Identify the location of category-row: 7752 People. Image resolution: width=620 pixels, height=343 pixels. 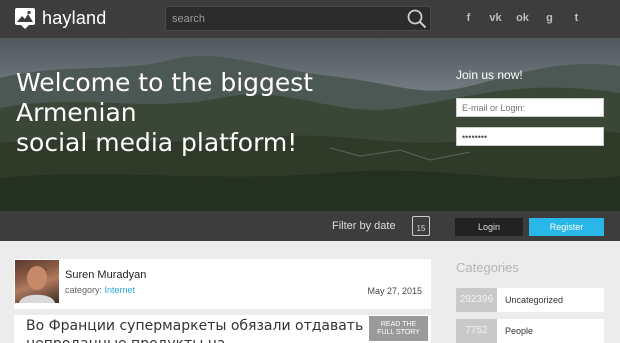
(530, 331).